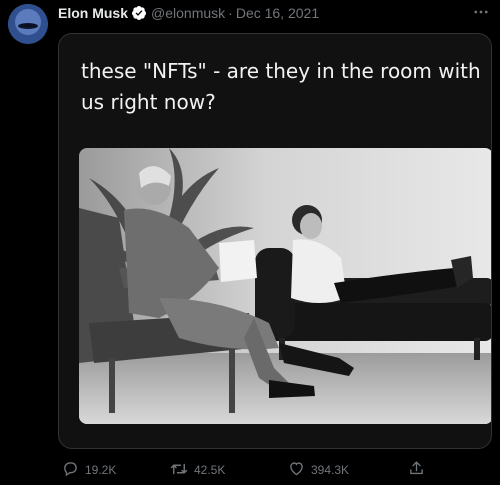 The height and width of the screenshot is (485, 500). I want to click on share-button, so click(419, 470).